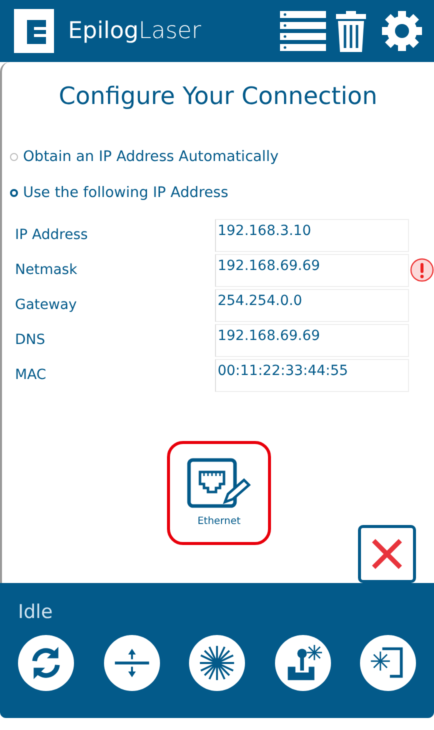 The height and width of the screenshot is (730, 434). I want to click on list-icon, so click(303, 30).